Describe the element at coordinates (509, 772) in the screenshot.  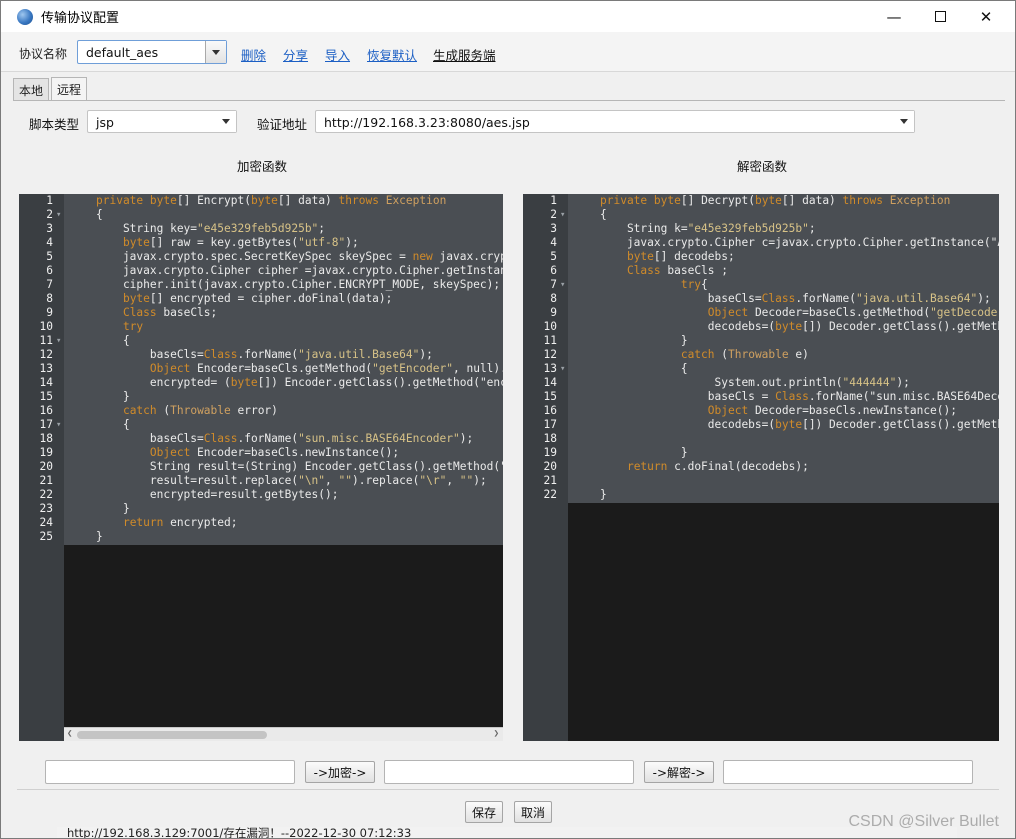
I see `ciphertext-input` at that location.